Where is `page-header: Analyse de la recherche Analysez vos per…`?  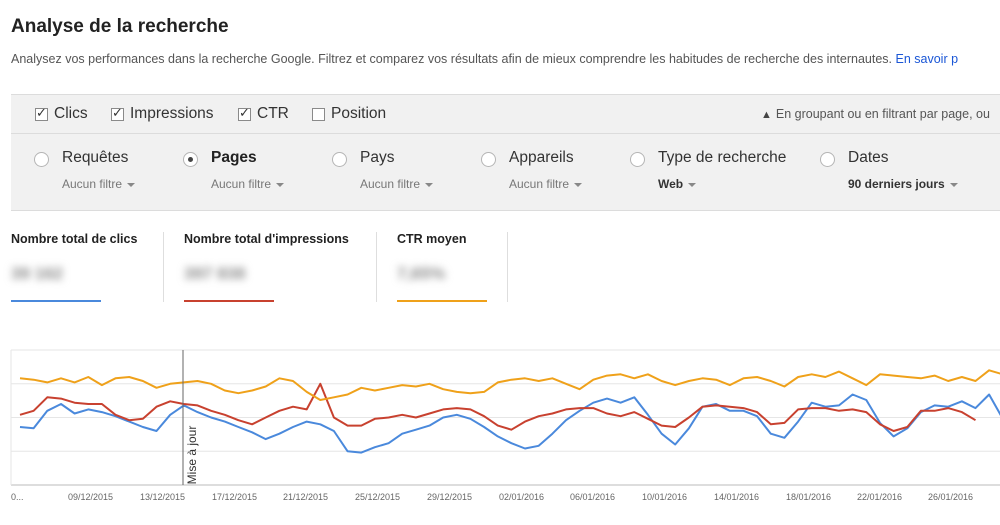 page-header: Analyse de la recherche Analysez vos per… is located at coordinates (505, 40).